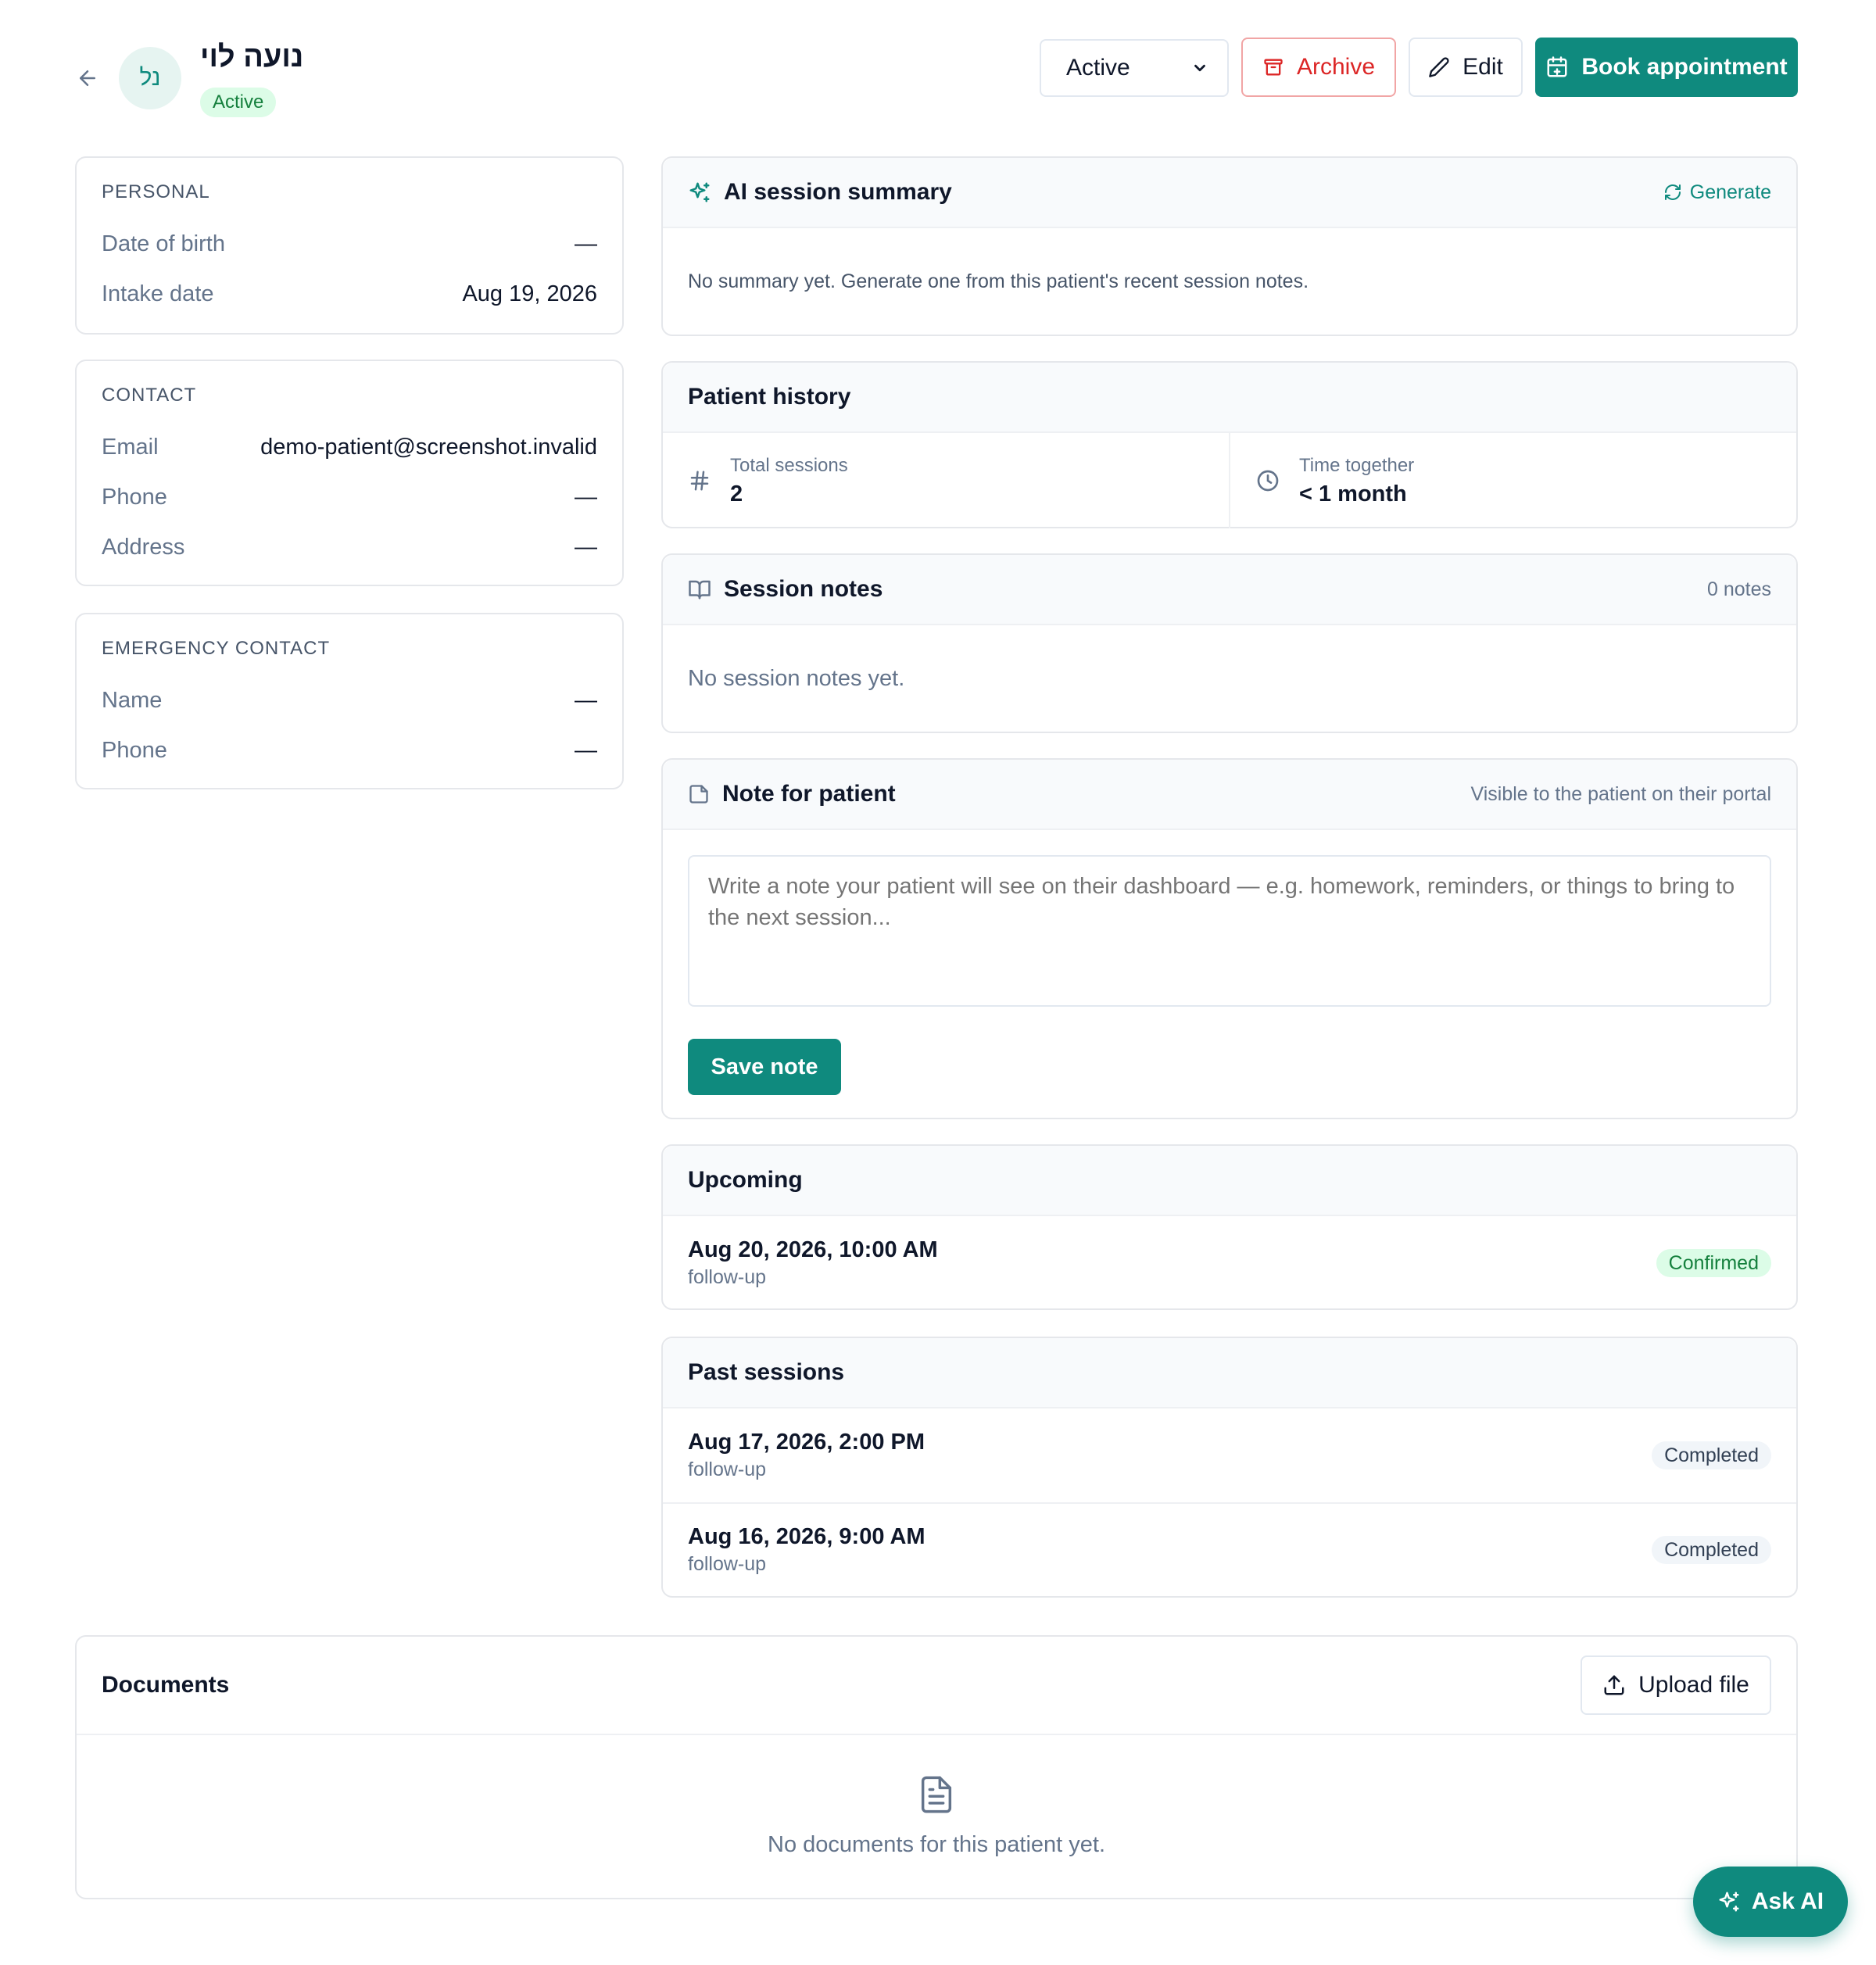 The width and height of the screenshot is (1876, 1965). I want to click on emergency-contact-card: EMERGENCY CONTACT Name — Phone —, so click(349, 701).